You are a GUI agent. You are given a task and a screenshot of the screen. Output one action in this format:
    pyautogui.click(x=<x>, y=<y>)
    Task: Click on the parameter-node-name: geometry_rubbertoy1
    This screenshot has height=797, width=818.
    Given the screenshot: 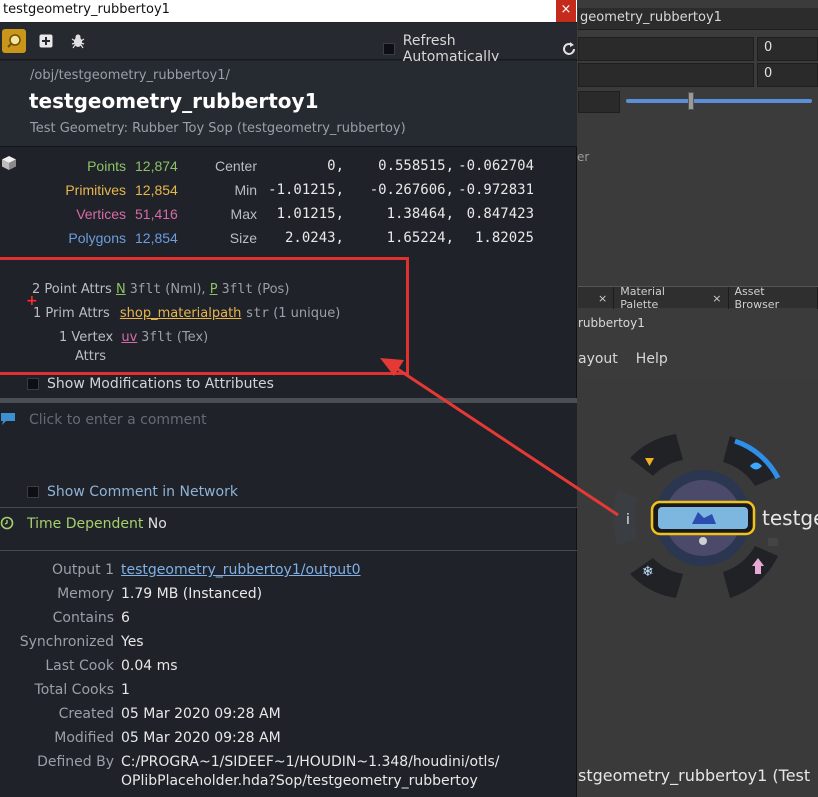 What is the action you would take?
    pyautogui.click(x=698, y=19)
    